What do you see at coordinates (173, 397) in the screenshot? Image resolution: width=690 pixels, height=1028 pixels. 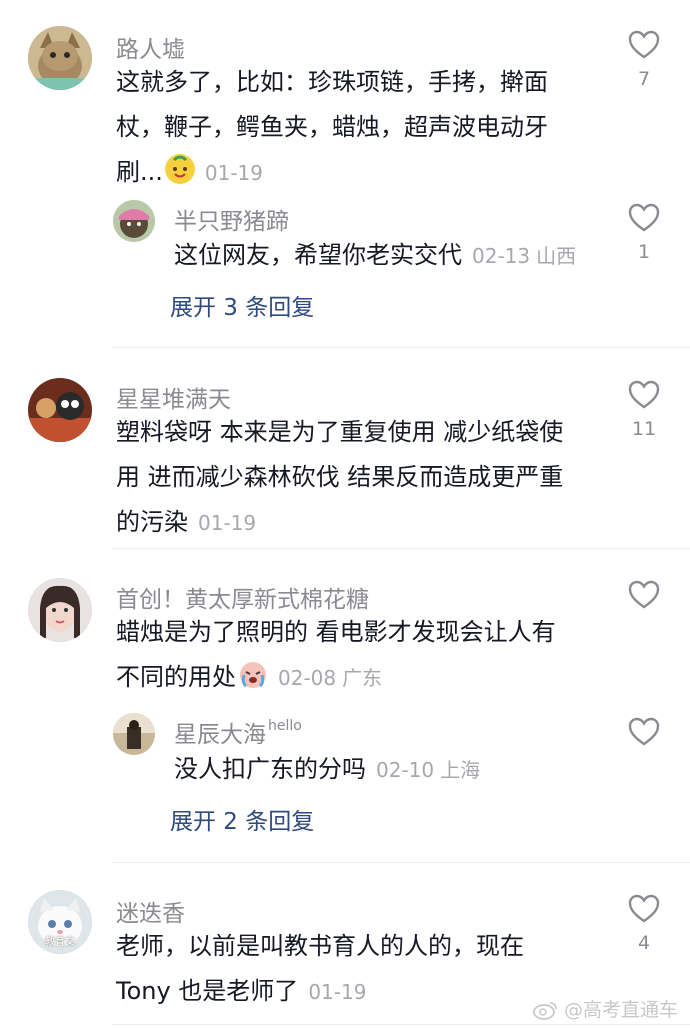 I see `comment-author: 星星堆满天` at bounding box center [173, 397].